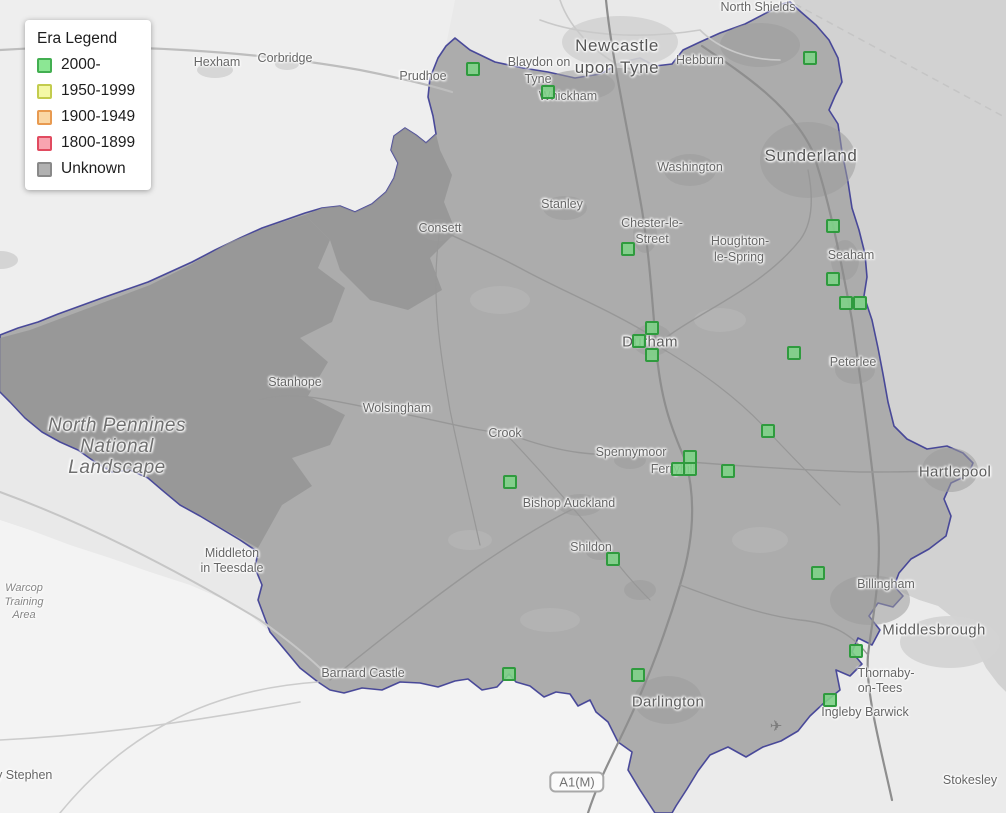  I want to click on legend-item-2000: 2000-, so click(86, 65).